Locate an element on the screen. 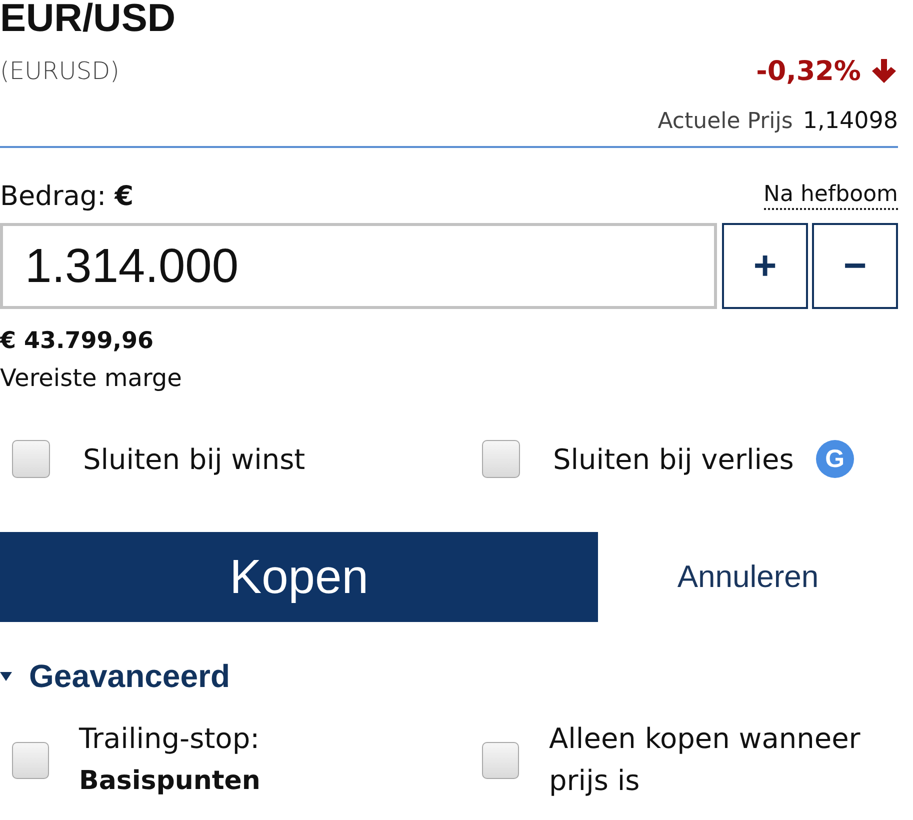 The height and width of the screenshot is (820, 913). caret-icon is located at coordinates (6, 676).